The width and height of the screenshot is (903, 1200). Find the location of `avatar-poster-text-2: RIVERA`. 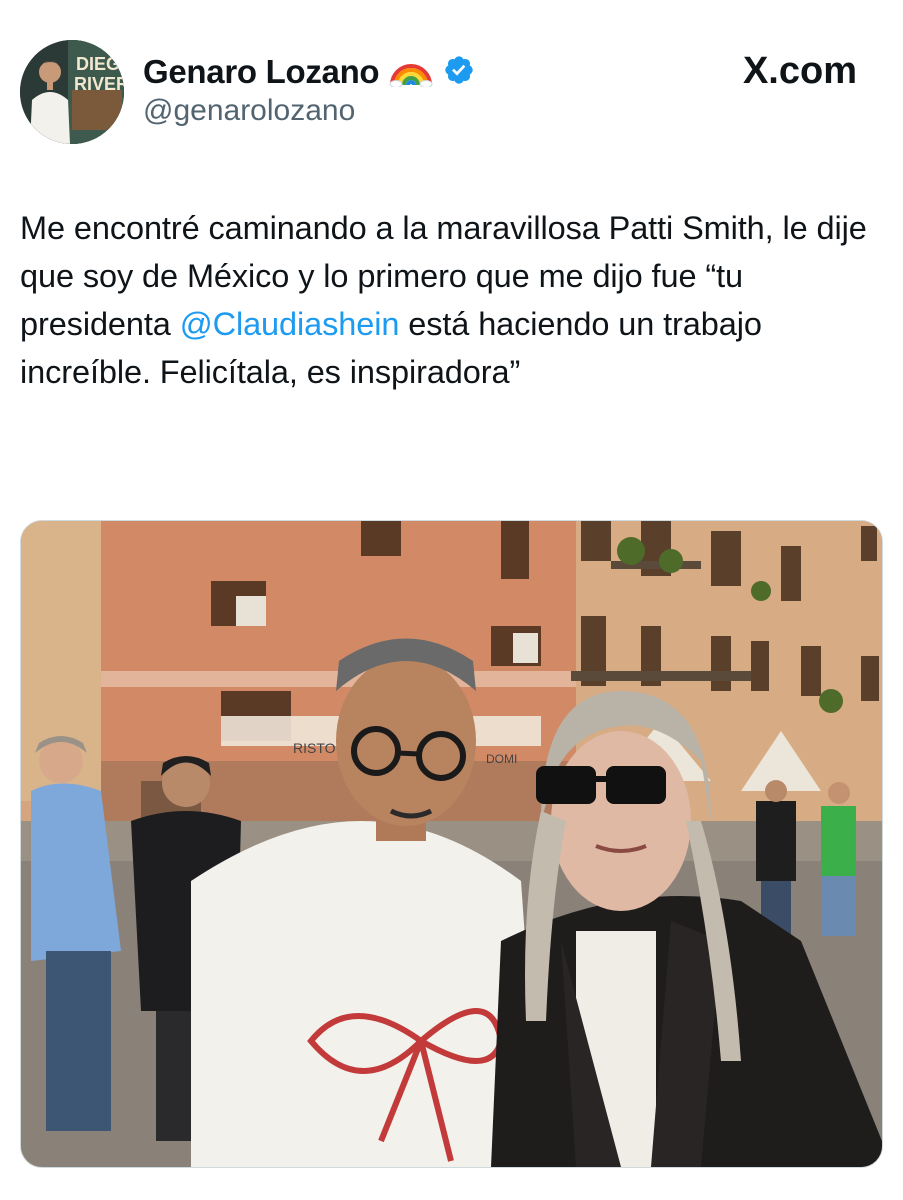

avatar-poster-text-2: RIVERA is located at coordinates (99, 84).